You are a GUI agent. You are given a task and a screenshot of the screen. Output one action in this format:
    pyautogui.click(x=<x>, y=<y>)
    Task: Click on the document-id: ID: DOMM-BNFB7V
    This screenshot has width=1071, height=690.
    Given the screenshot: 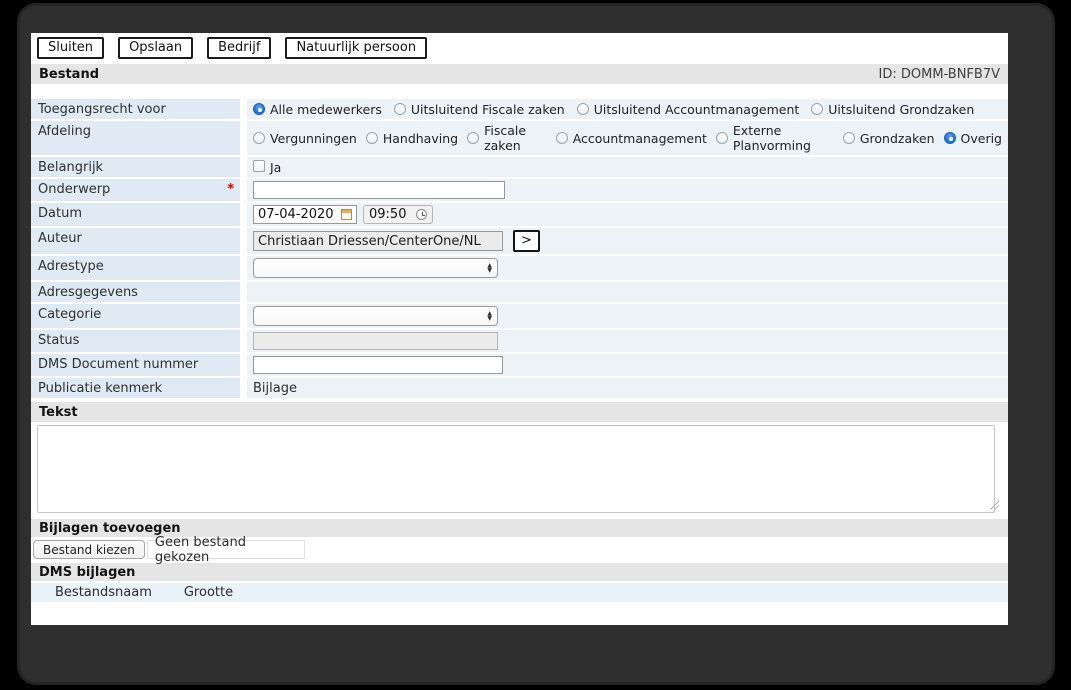 What is the action you would take?
    pyautogui.click(x=939, y=74)
    